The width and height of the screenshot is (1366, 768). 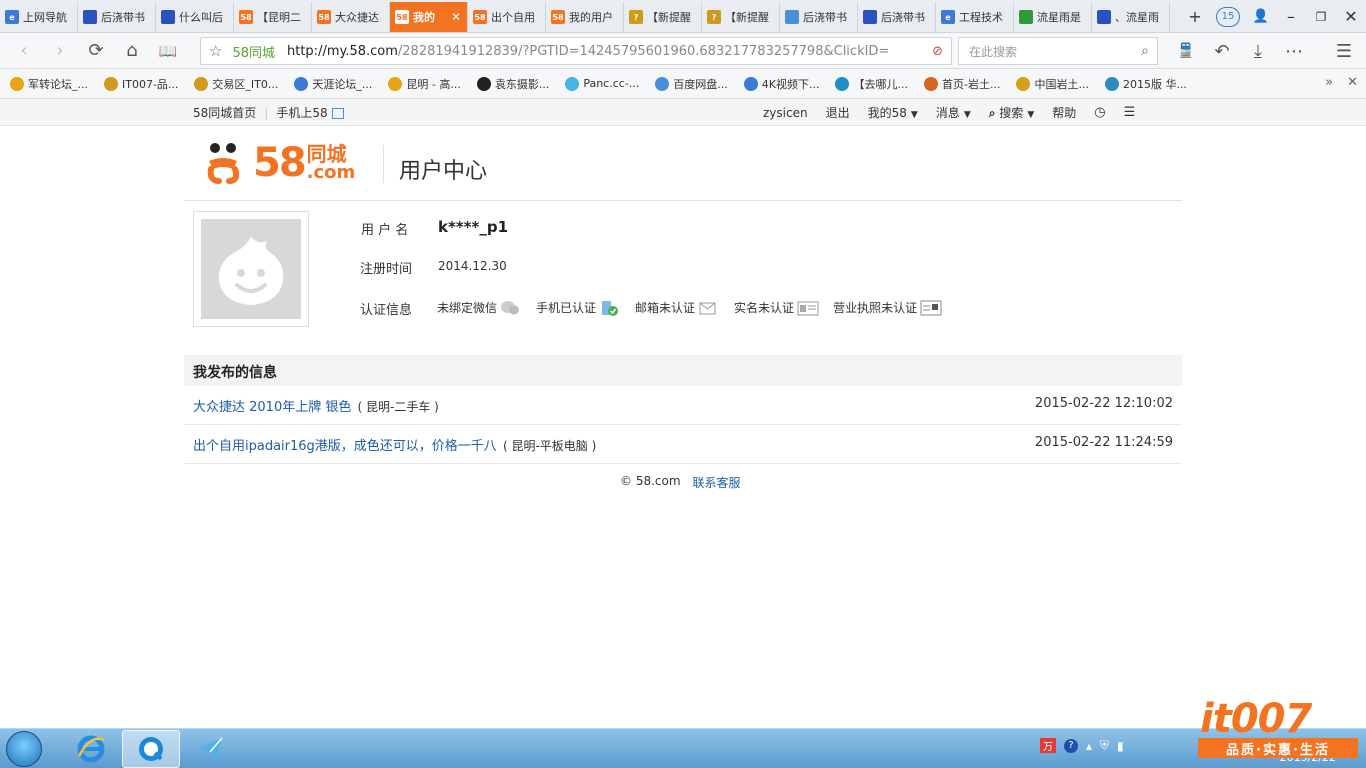 I want to click on search-menu: ⌕ 搜索 ▼, so click(x=1012, y=112).